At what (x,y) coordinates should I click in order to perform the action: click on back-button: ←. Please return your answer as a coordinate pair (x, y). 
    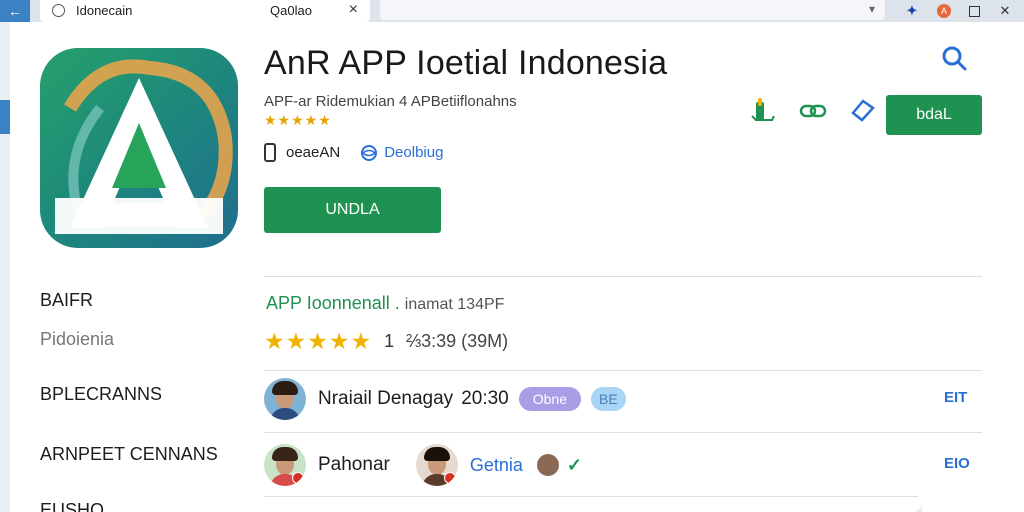
    Looking at the image, I should click on (15, 11).